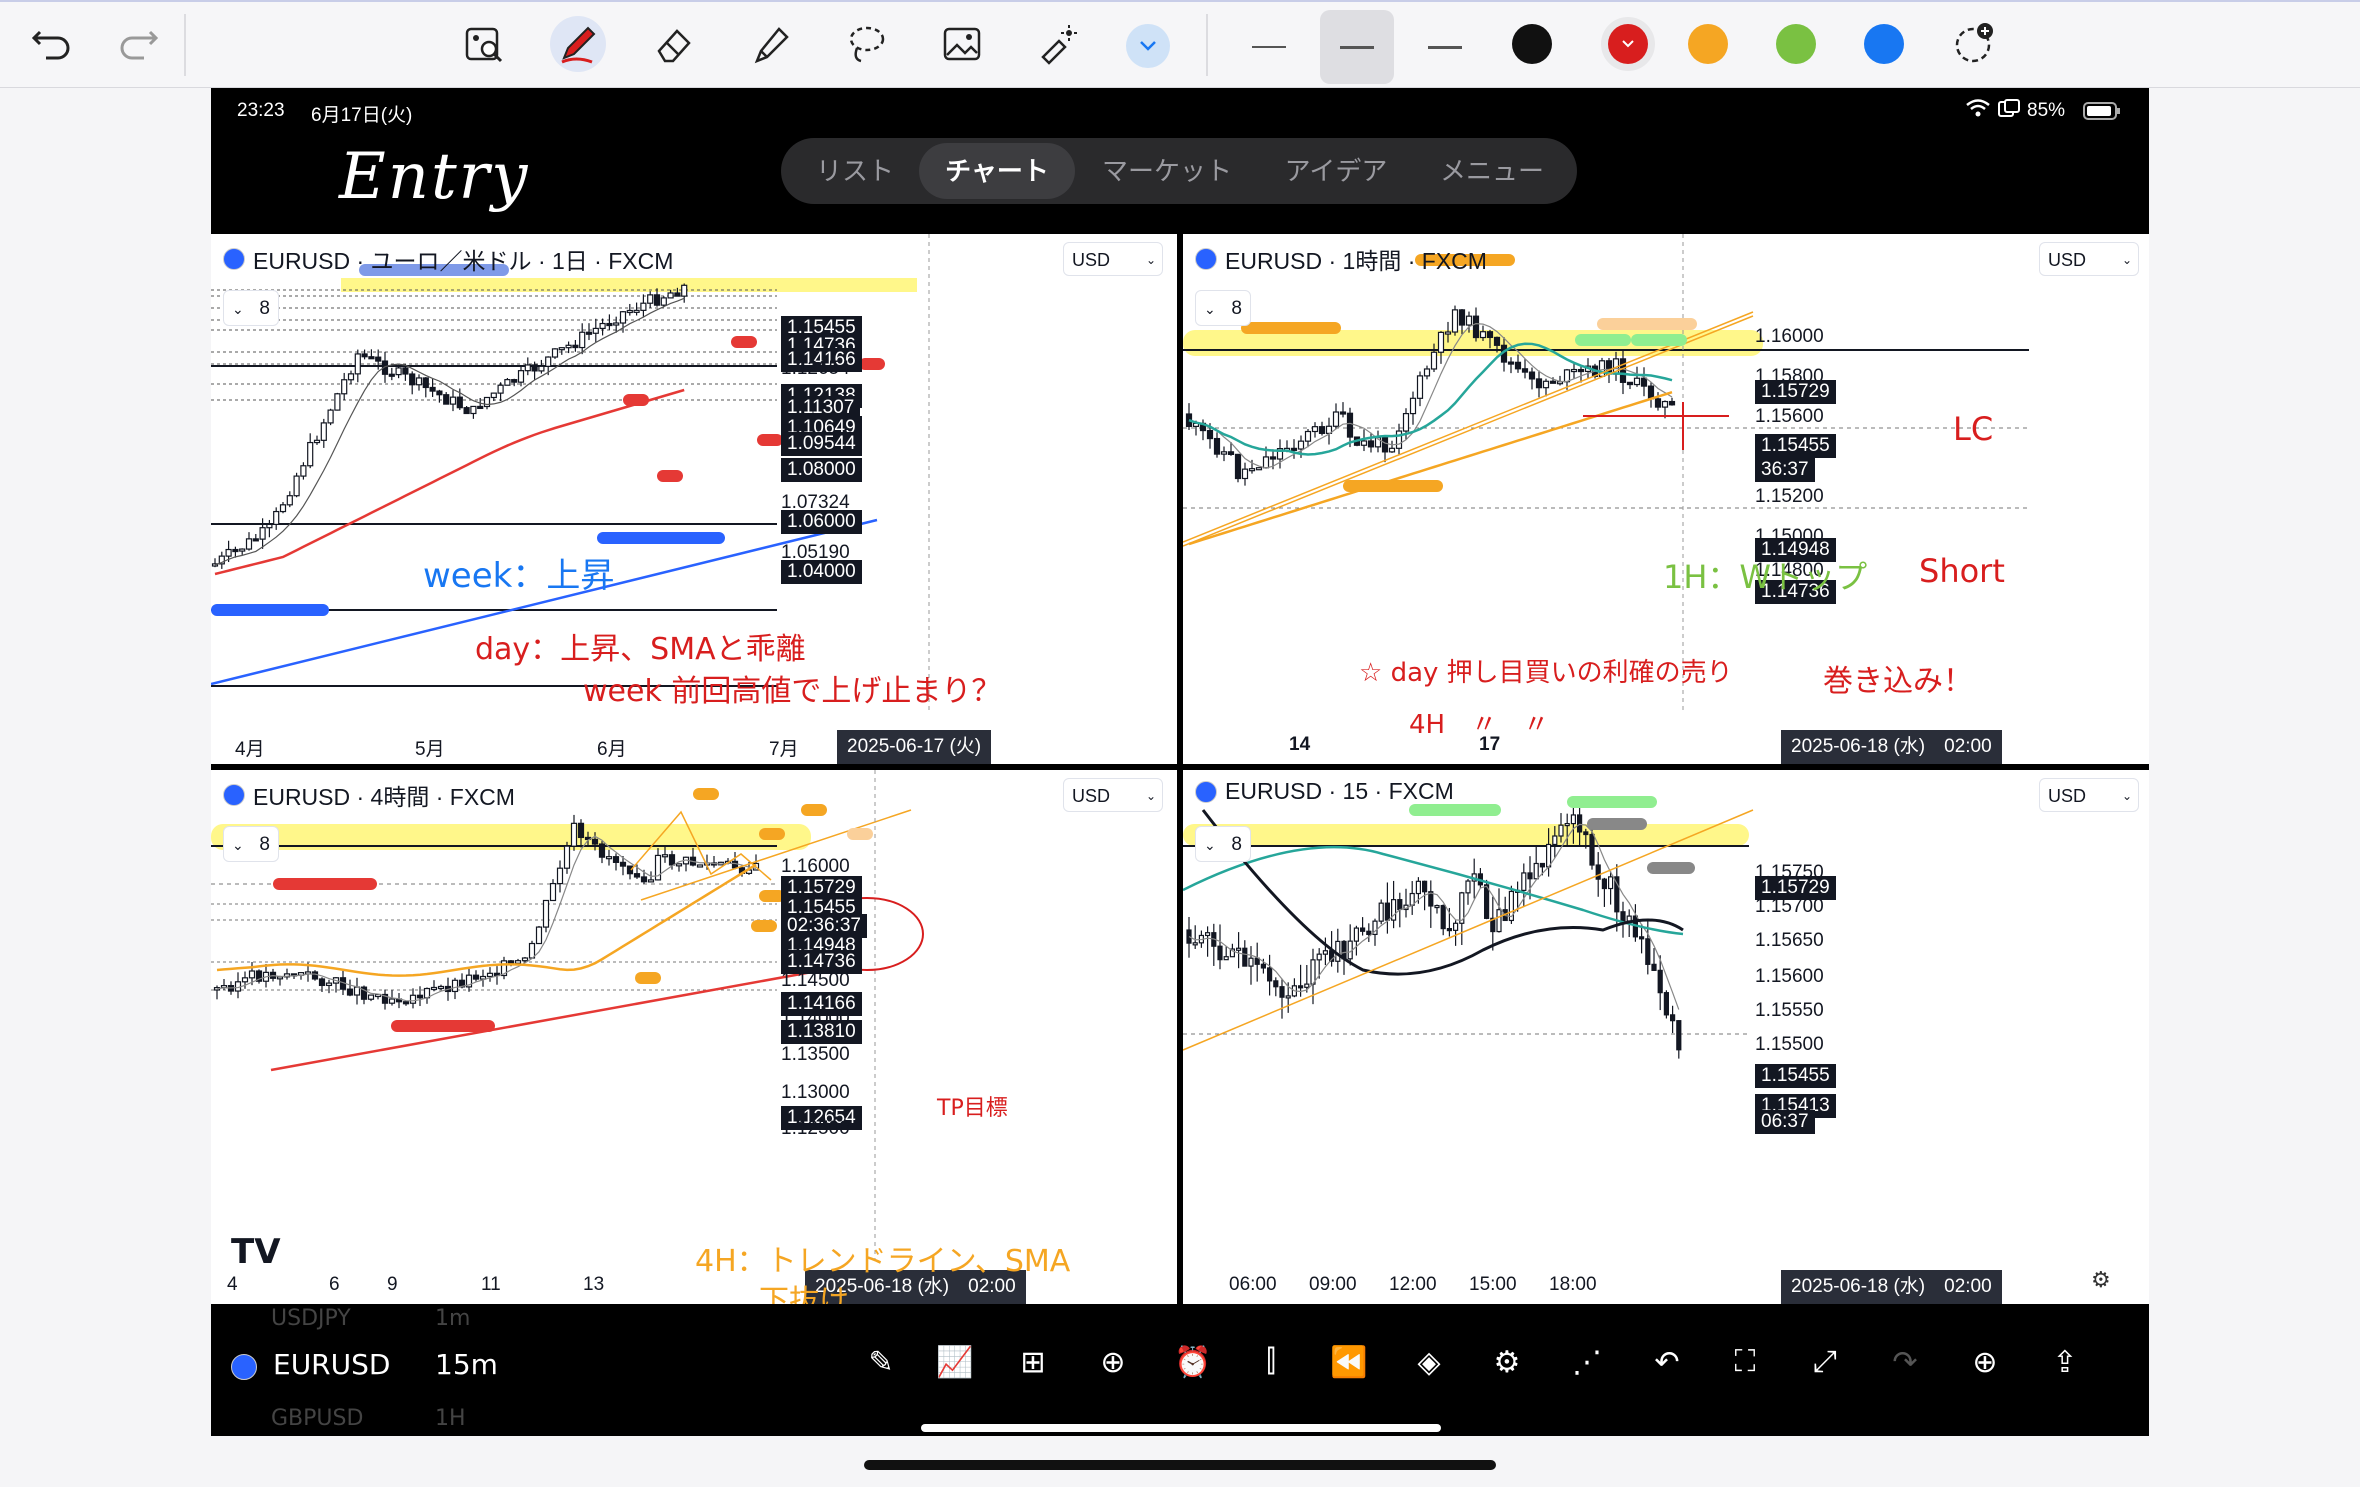  I want to click on undo-icon, so click(52, 44).